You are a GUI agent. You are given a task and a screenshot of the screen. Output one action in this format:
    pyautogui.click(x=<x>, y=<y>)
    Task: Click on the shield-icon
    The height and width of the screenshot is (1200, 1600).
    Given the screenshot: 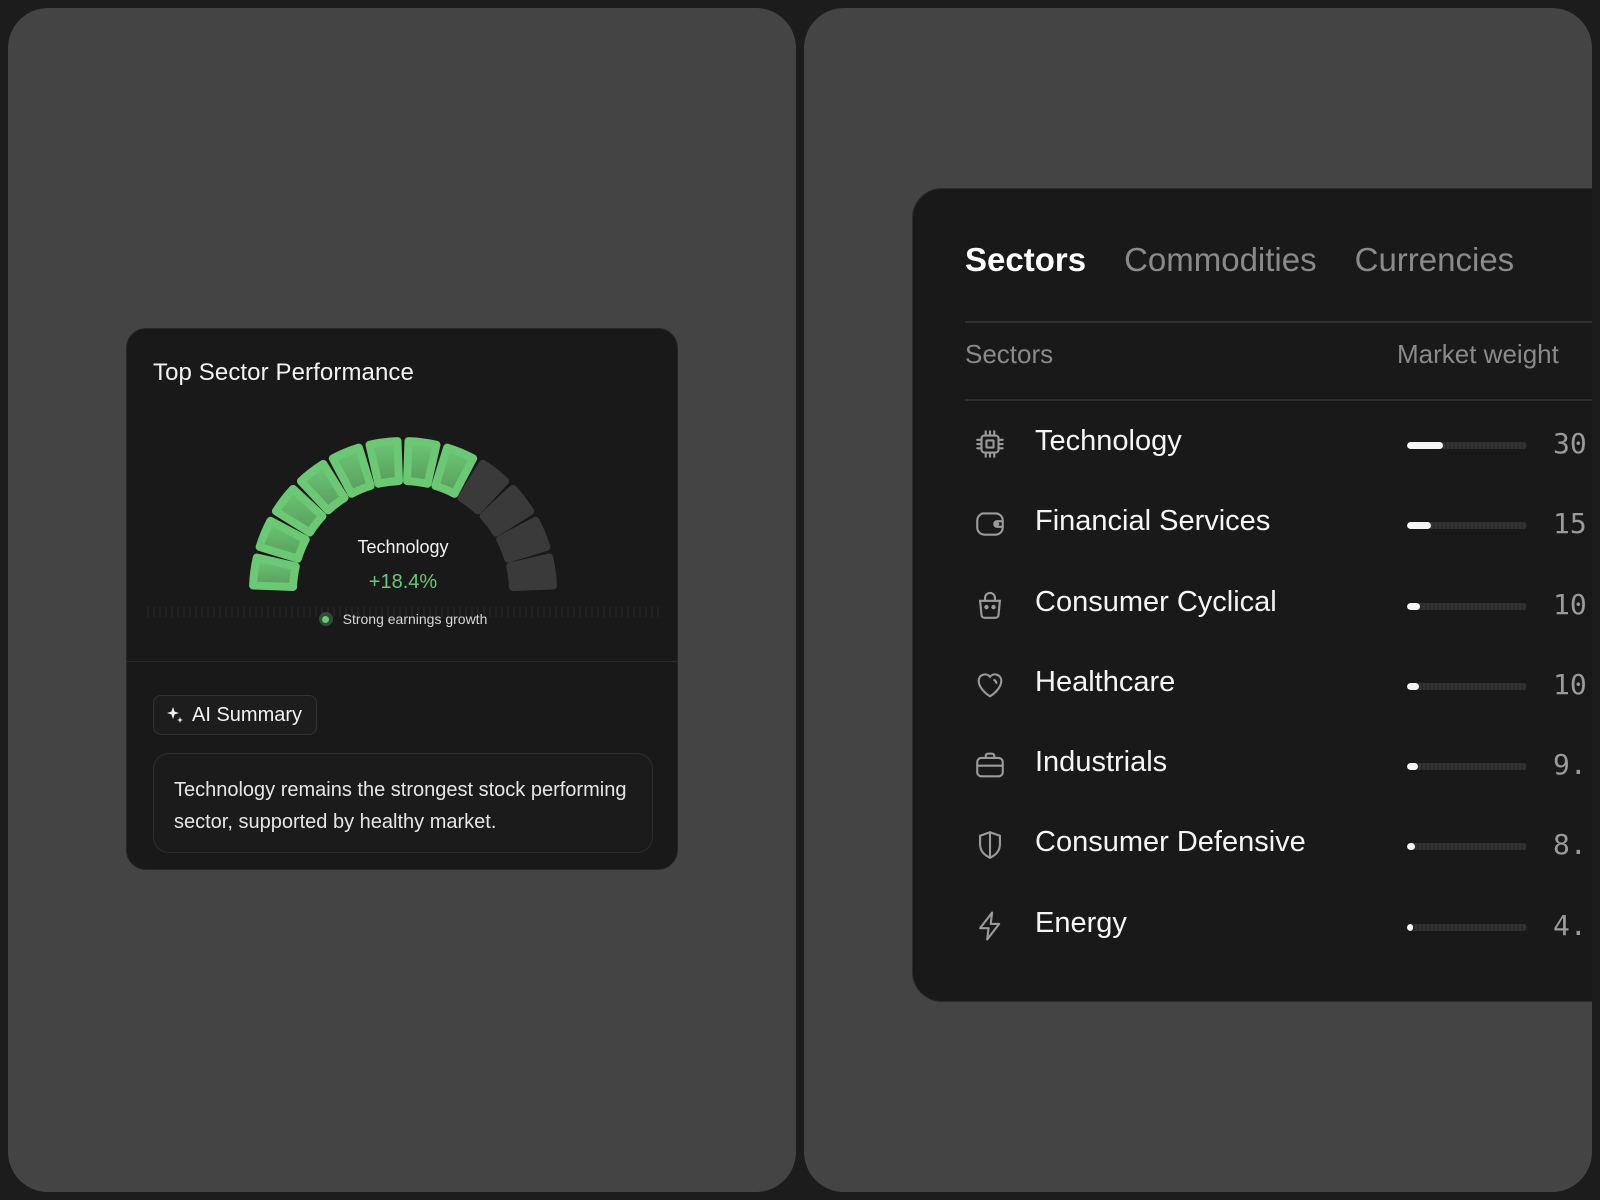 What is the action you would take?
    pyautogui.click(x=990, y=845)
    